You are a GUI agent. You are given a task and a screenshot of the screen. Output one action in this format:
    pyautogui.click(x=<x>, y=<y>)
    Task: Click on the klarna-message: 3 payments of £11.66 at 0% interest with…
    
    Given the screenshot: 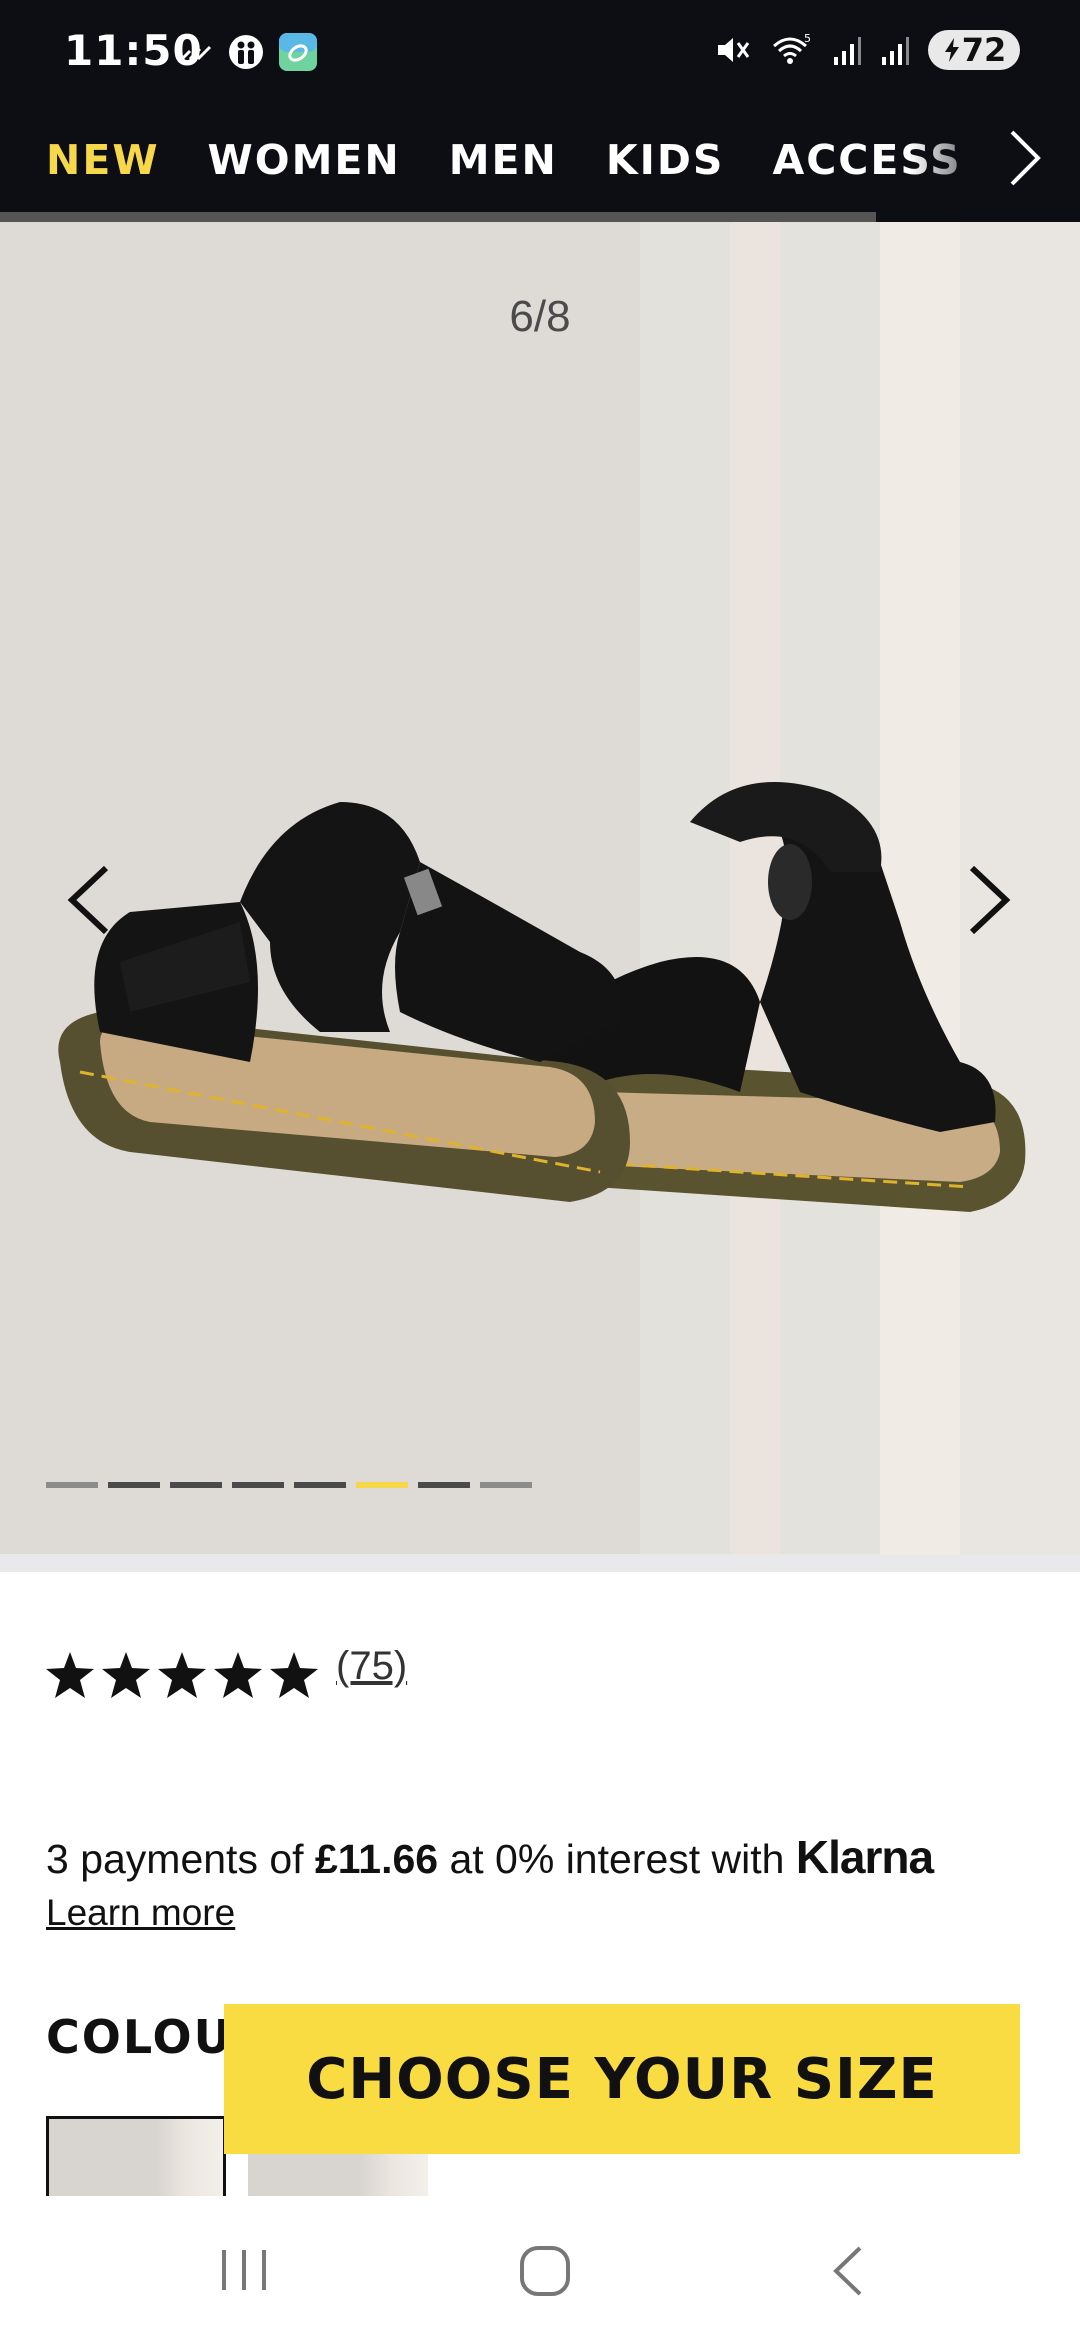 What is the action you would take?
    pyautogui.click(x=490, y=1857)
    